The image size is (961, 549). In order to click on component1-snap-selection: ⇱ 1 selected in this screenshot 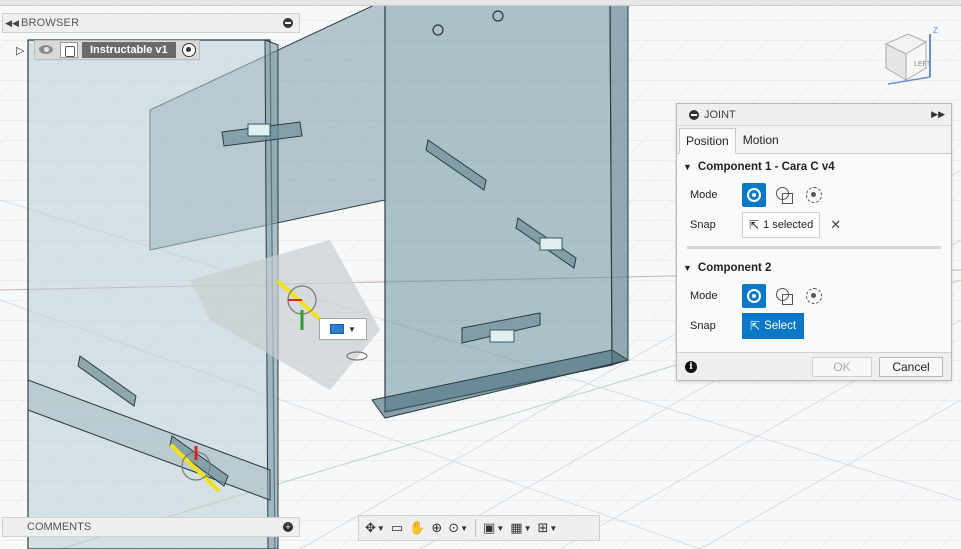, I will do `click(781, 225)`.